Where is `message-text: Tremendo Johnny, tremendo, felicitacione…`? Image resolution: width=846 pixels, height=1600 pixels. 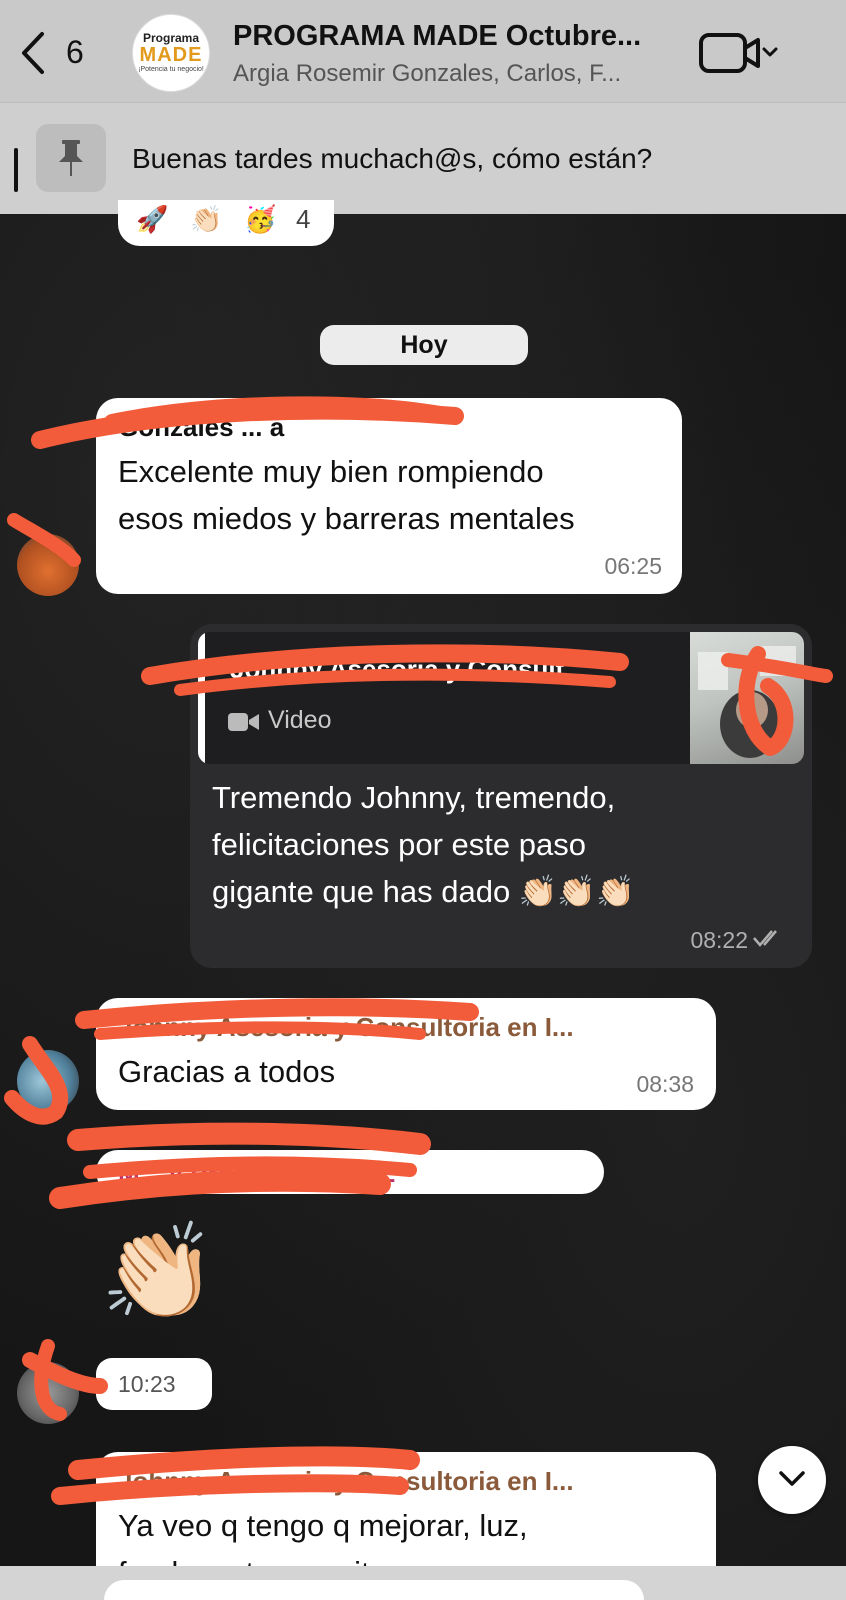 message-text: Tremendo Johnny, tremendo, felicitacione… is located at coordinates (502, 844).